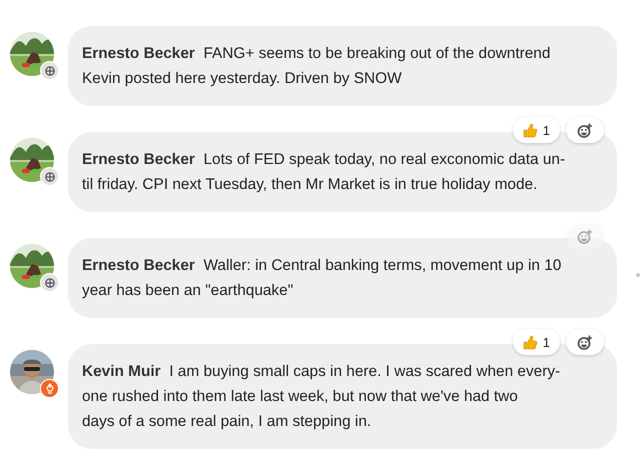 The width and height of the screenshot is (643, 450). What do you see at coordinates (324, 172) in the screenshot?
I see `message-text: Ernesto Becker Lots of FED speak today, no real exconomic data un- til friday. CPI next Tuesday, then Mr Market is in true holiday mode.` at bounding box center [324, 172].